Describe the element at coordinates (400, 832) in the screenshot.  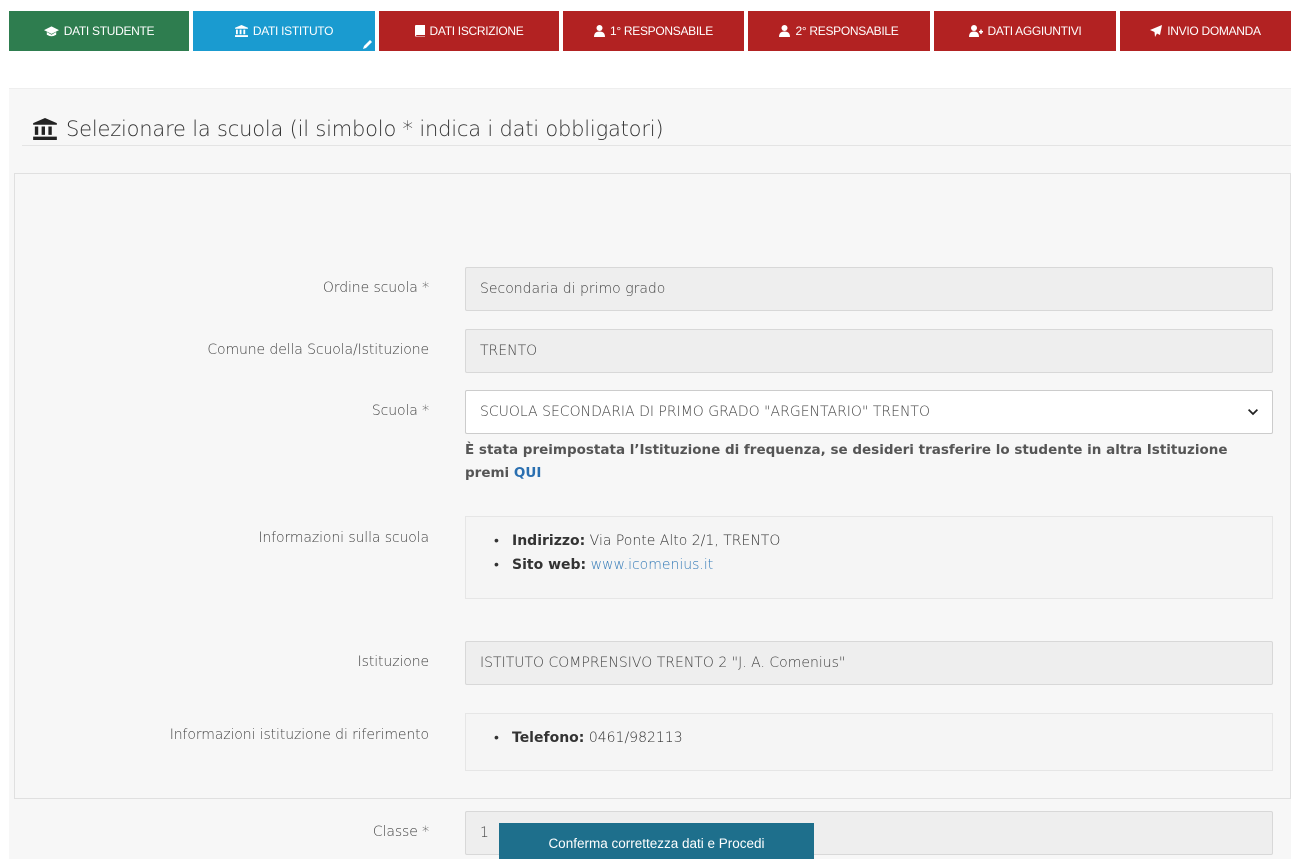
I see `classe-label: Classe *` at that location.